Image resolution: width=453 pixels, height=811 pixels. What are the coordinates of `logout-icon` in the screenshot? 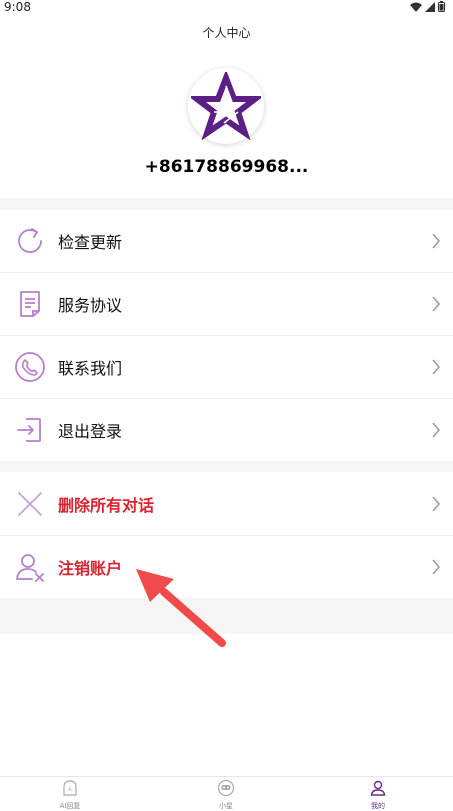 It's located at (29, 430).